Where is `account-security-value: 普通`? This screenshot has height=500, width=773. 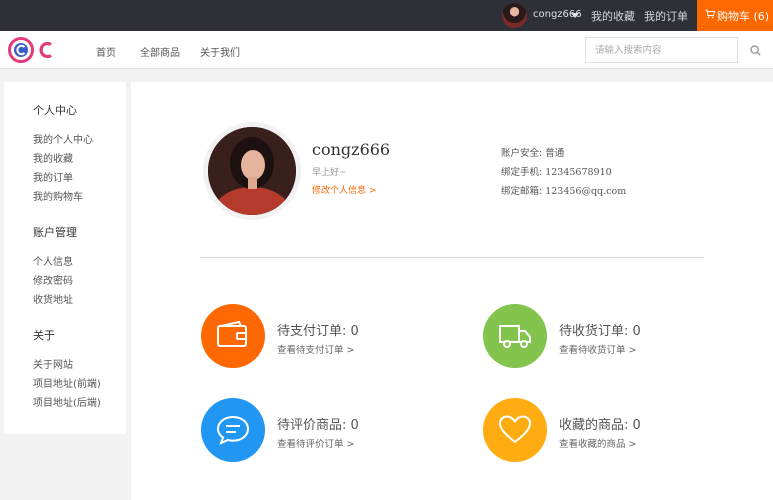 account-security-value: 普通 is located at coordinates (555, 153).